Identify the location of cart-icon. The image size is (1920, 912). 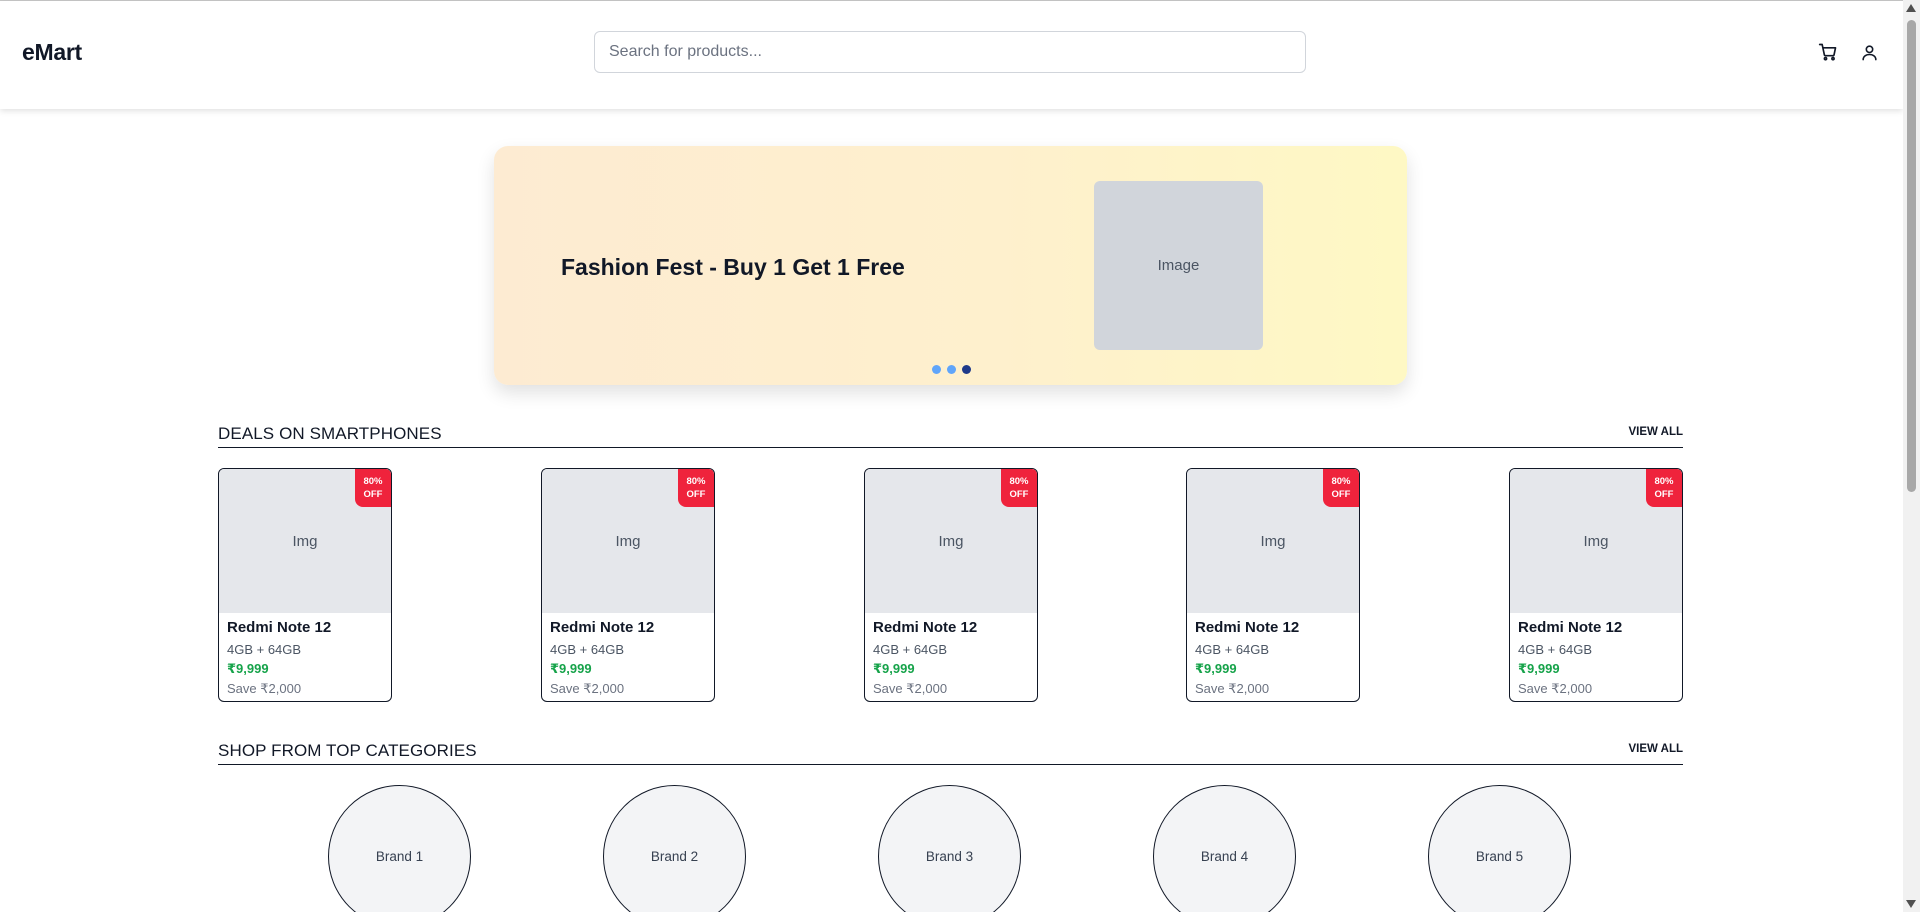
(1828, 52).